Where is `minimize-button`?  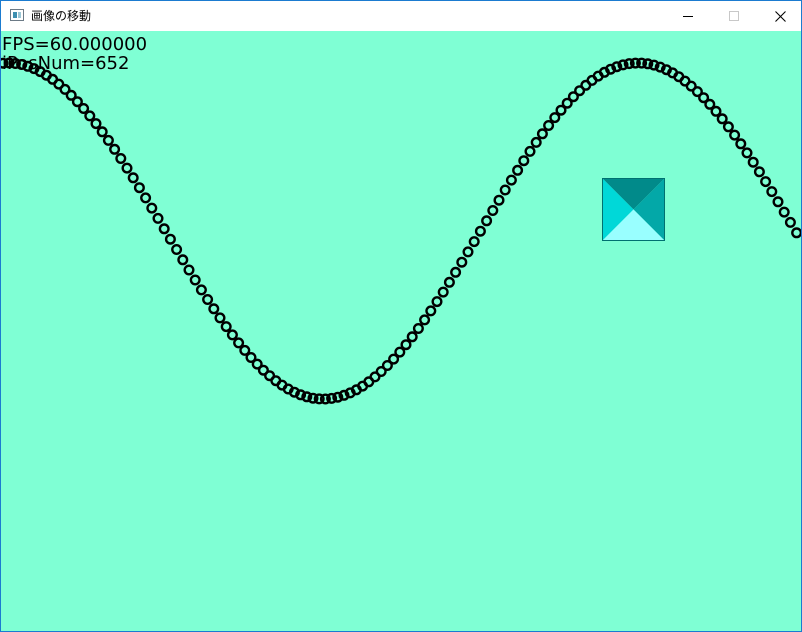
minimize-button is located at coordinates (688, 16).